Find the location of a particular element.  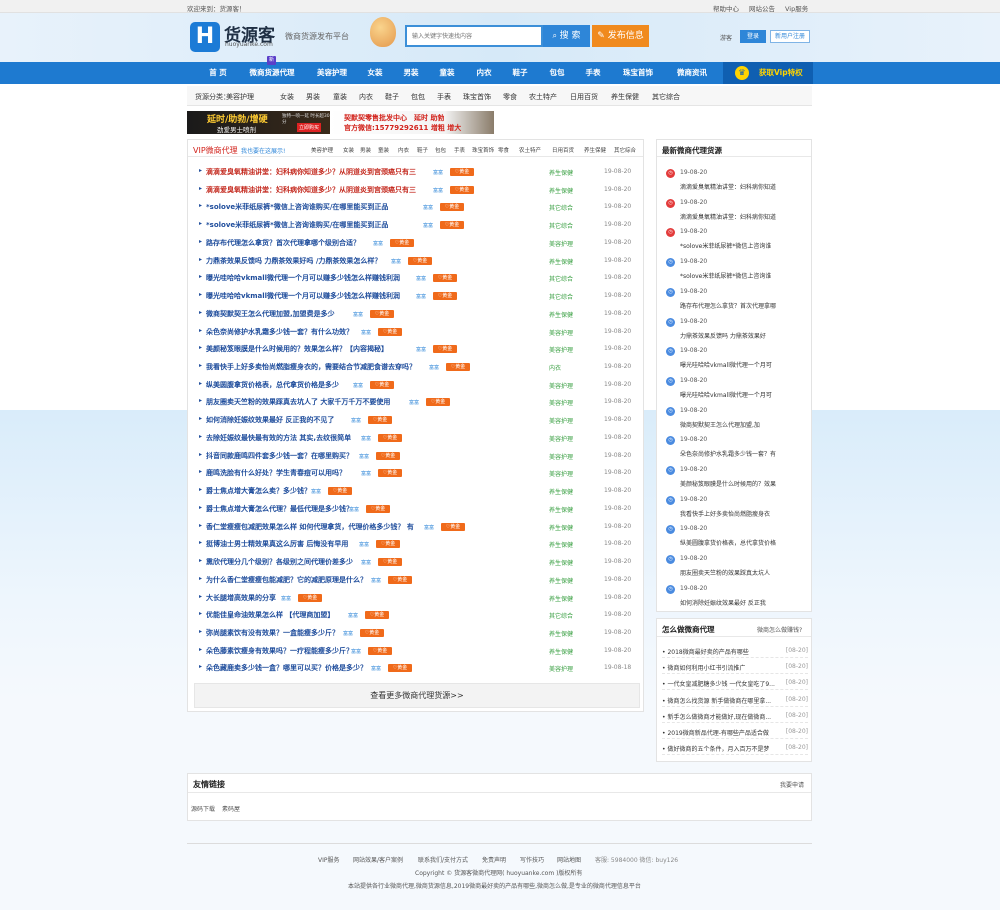

item-title: 微商契默契王怎么代理加盟,加 is located at coordinates (720, 424).